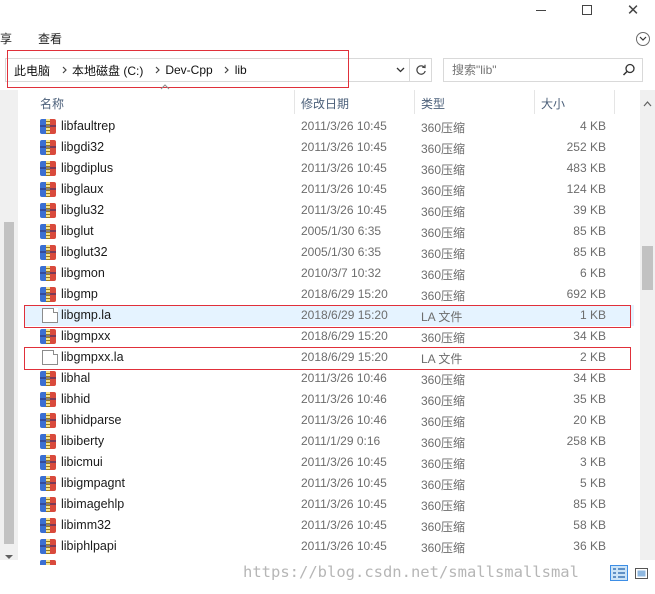 The image size is (655, 594). I want to click on column-header-name: 名称, so click(52, 103).